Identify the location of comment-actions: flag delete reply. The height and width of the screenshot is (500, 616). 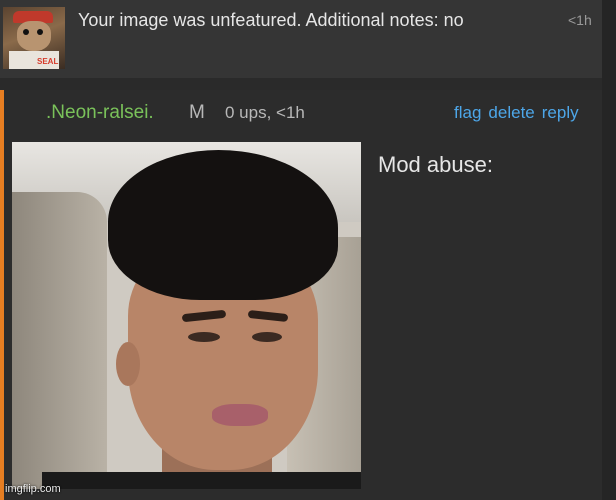
(516, 113).